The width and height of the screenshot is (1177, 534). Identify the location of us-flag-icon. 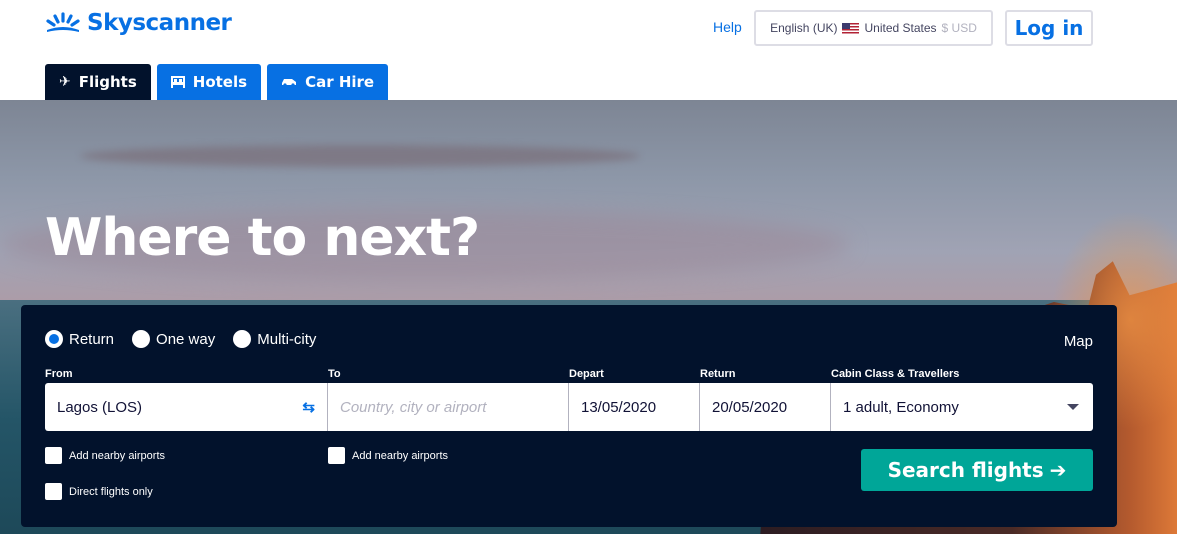
(851, 28).